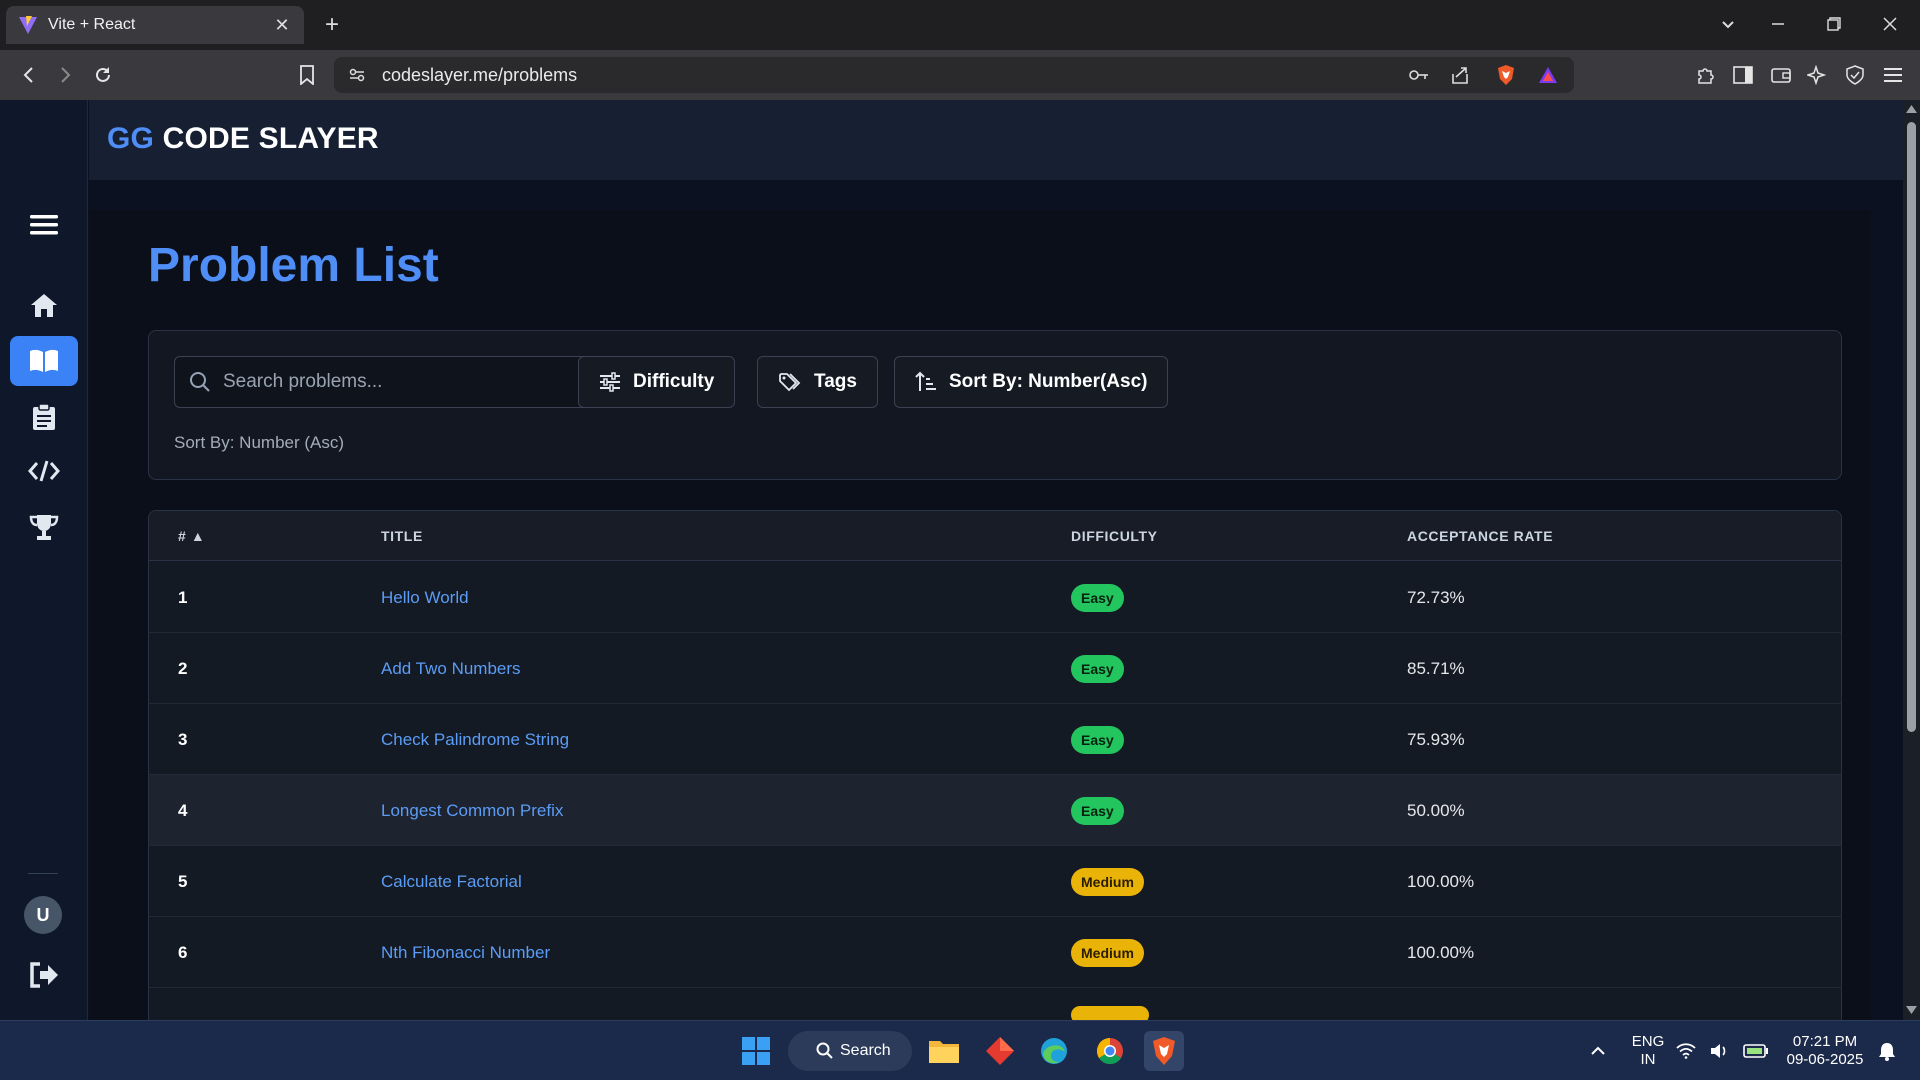 Image resolution: width=1920 pixels, height=1080 pixels. Describe the element at coordinates (1648, 1051) in the screenshot. I see `language-indicator: ENG IN` at that location.